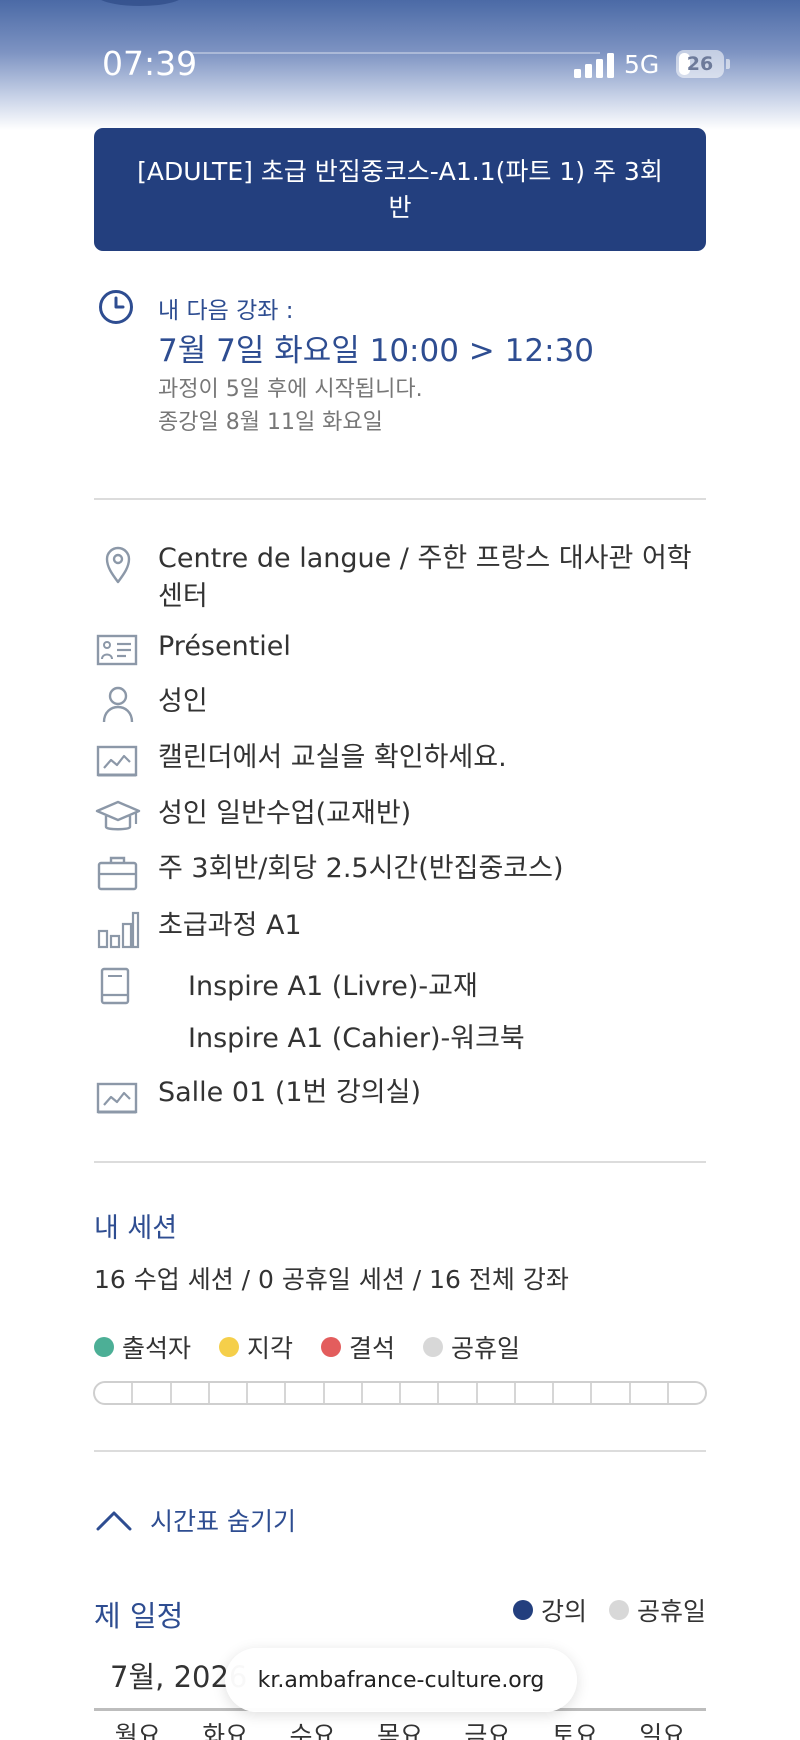 The image size is (800, 1740). I want to click on weekday-label: 일요, so click(662, 1730).